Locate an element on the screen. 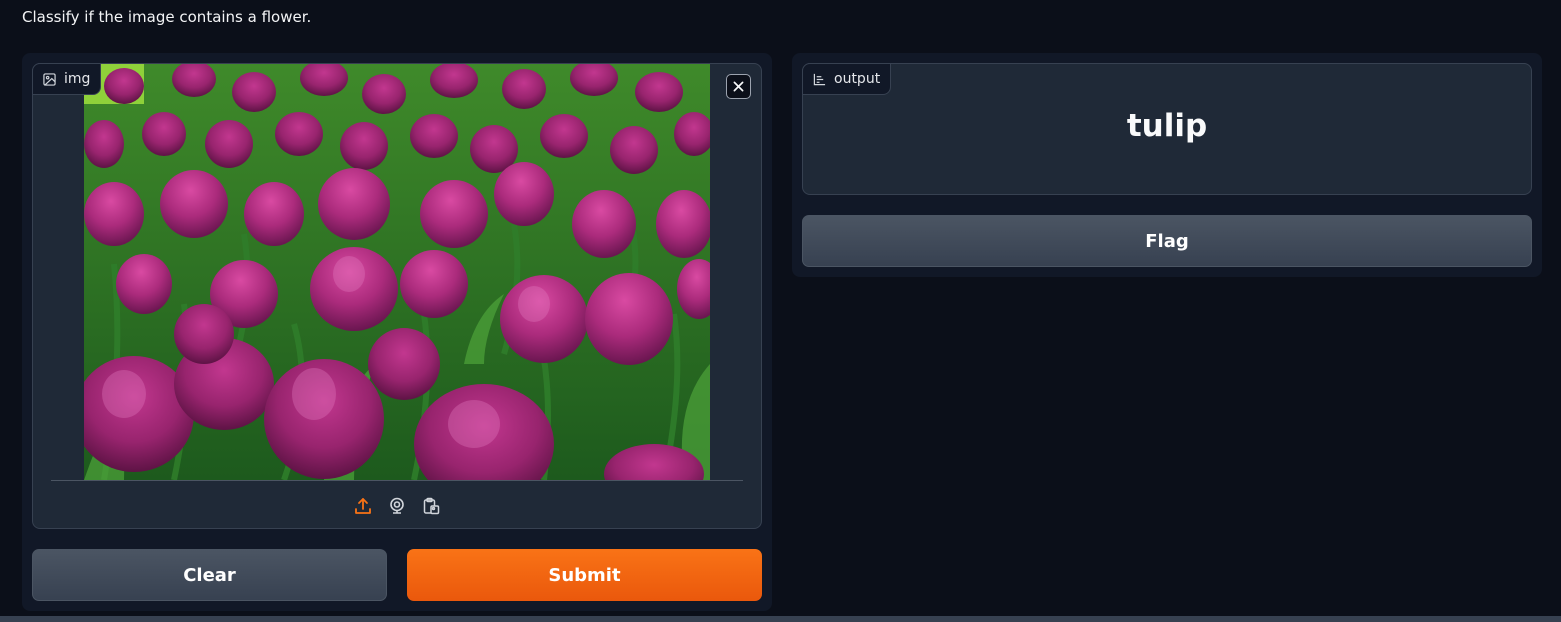 This screenshot has width=1561, height=622. upload-source-button is located at coordinates (363, 506).